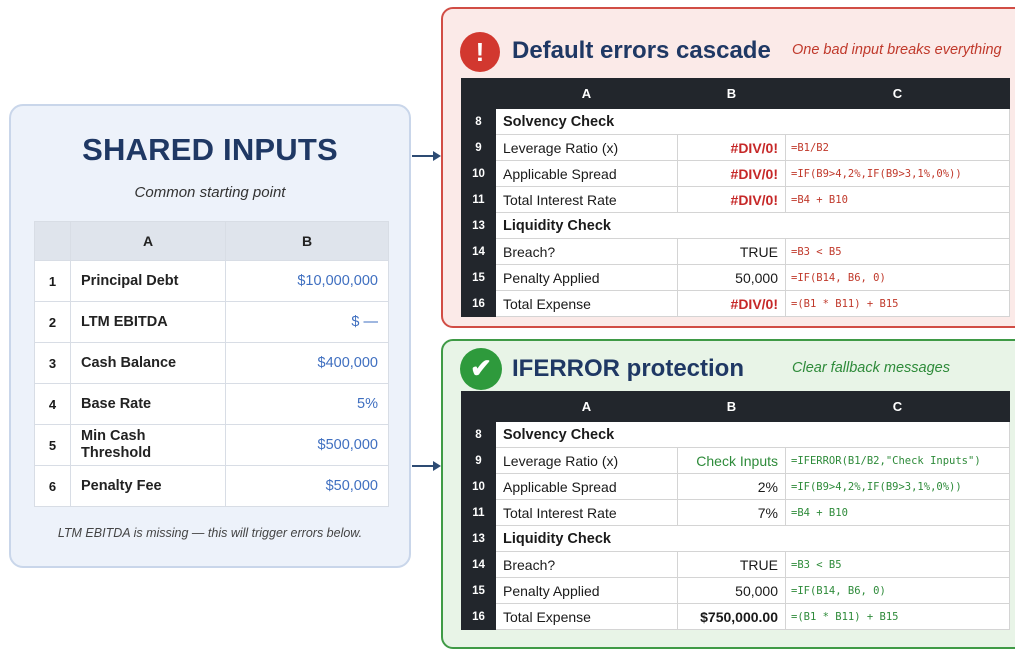 The width and height of the screenshot is (1015, 649). Describe the element at coordinates (731, 512) in the screenshot. I see `cell-value: 7%` at that location.